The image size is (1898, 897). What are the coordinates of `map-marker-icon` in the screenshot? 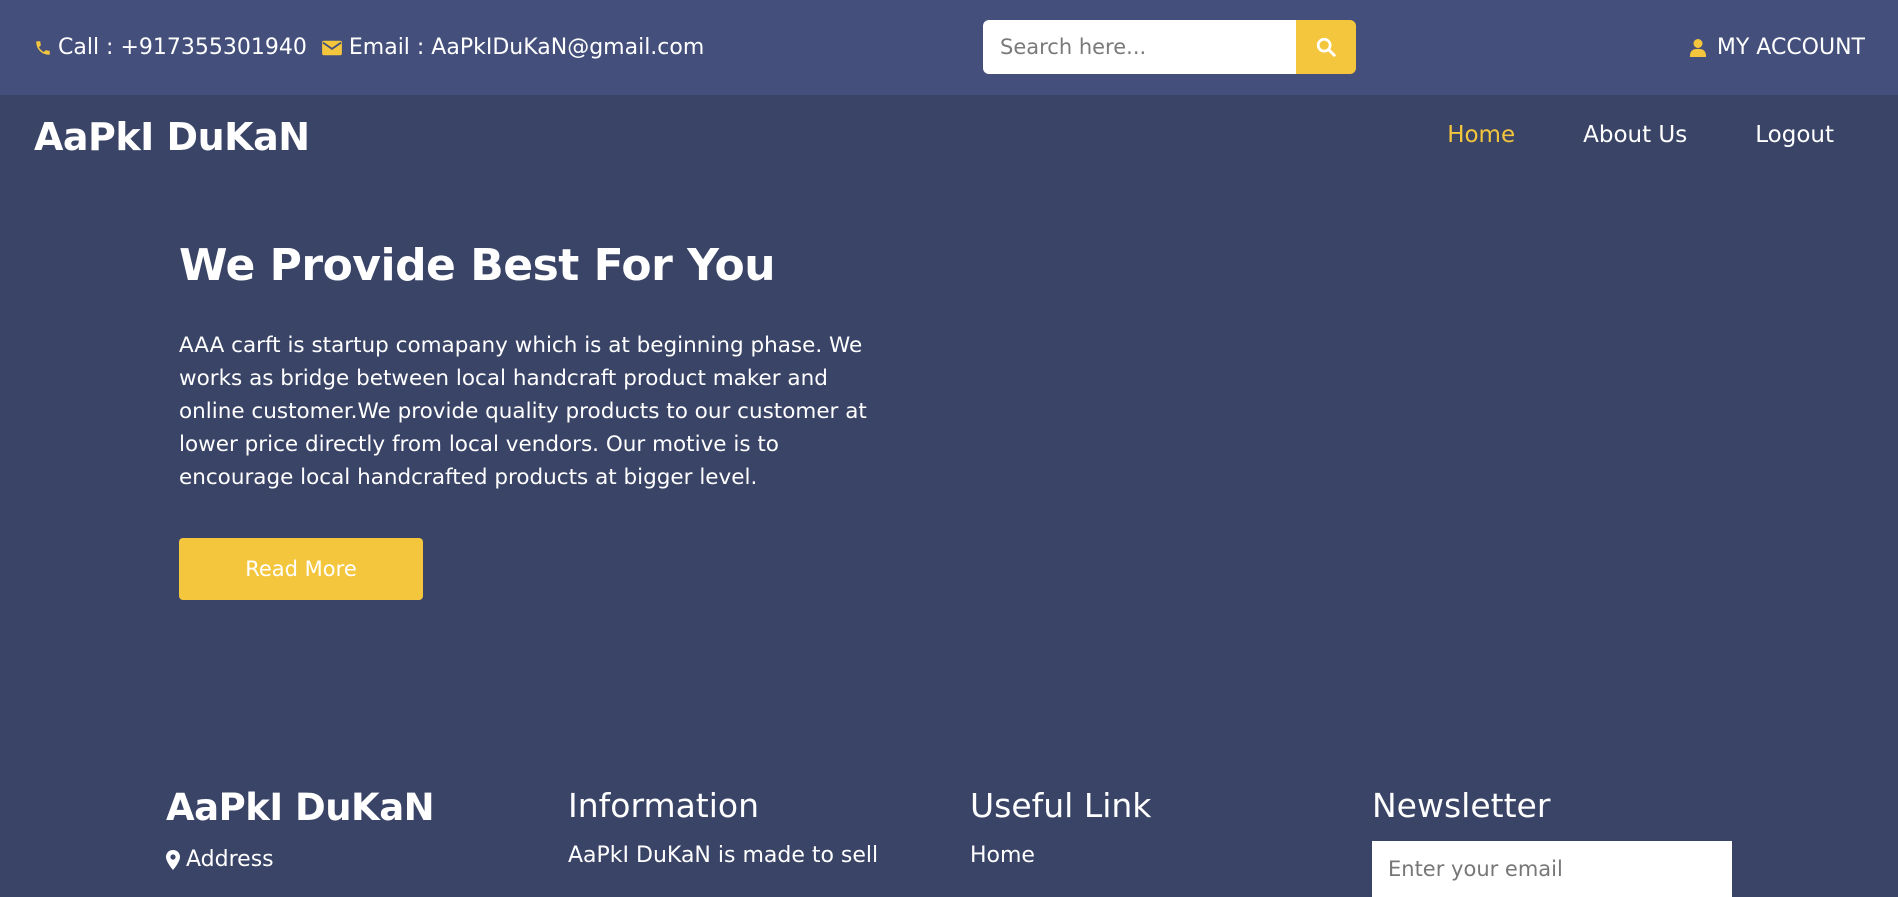 It's located at (173, 859).